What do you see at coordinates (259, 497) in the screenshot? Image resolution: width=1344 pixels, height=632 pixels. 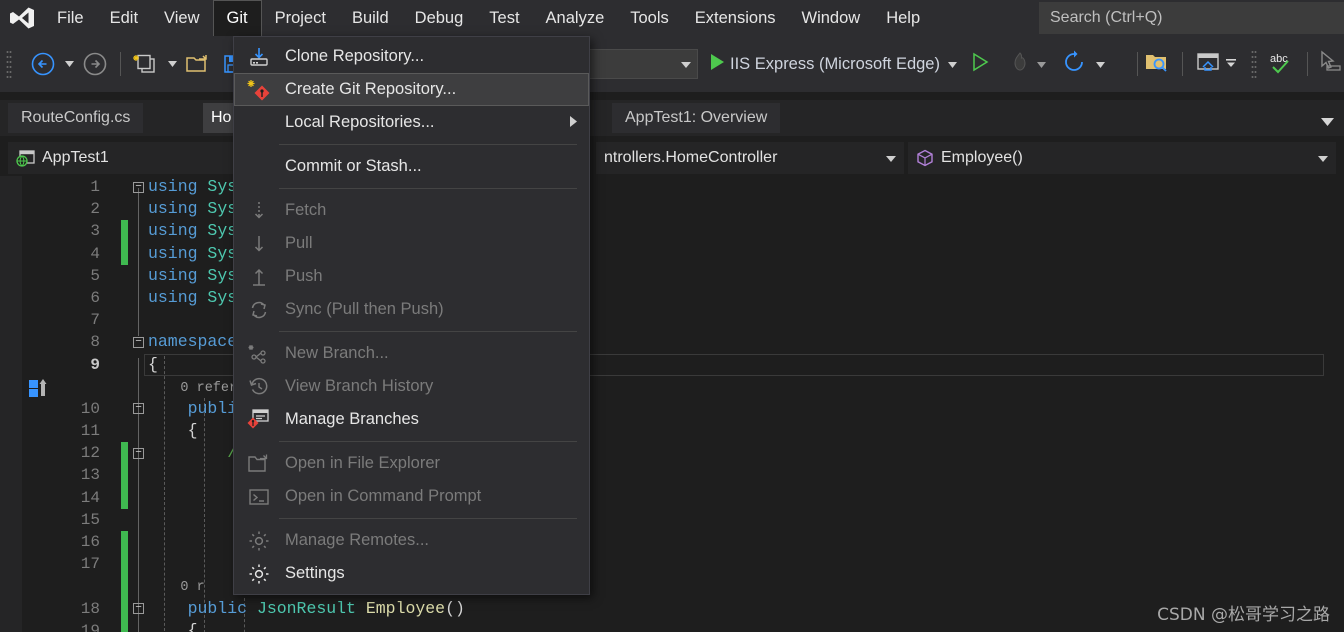 I see `terminal-icon` at bounding box center [259, 497].